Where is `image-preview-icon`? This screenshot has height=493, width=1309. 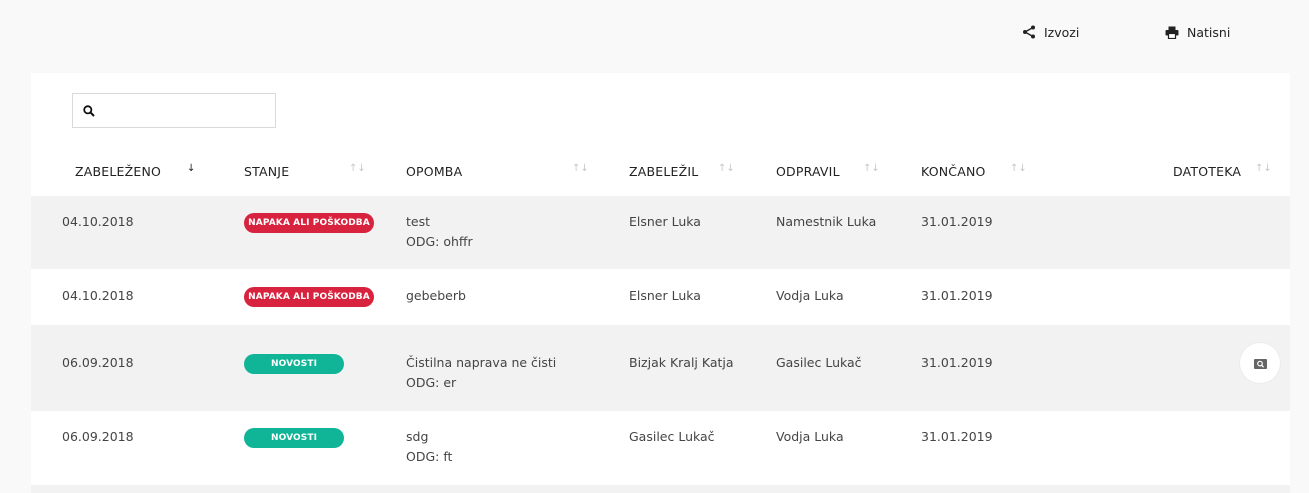 image-preview-icon is located at coordinates (1260, 363).